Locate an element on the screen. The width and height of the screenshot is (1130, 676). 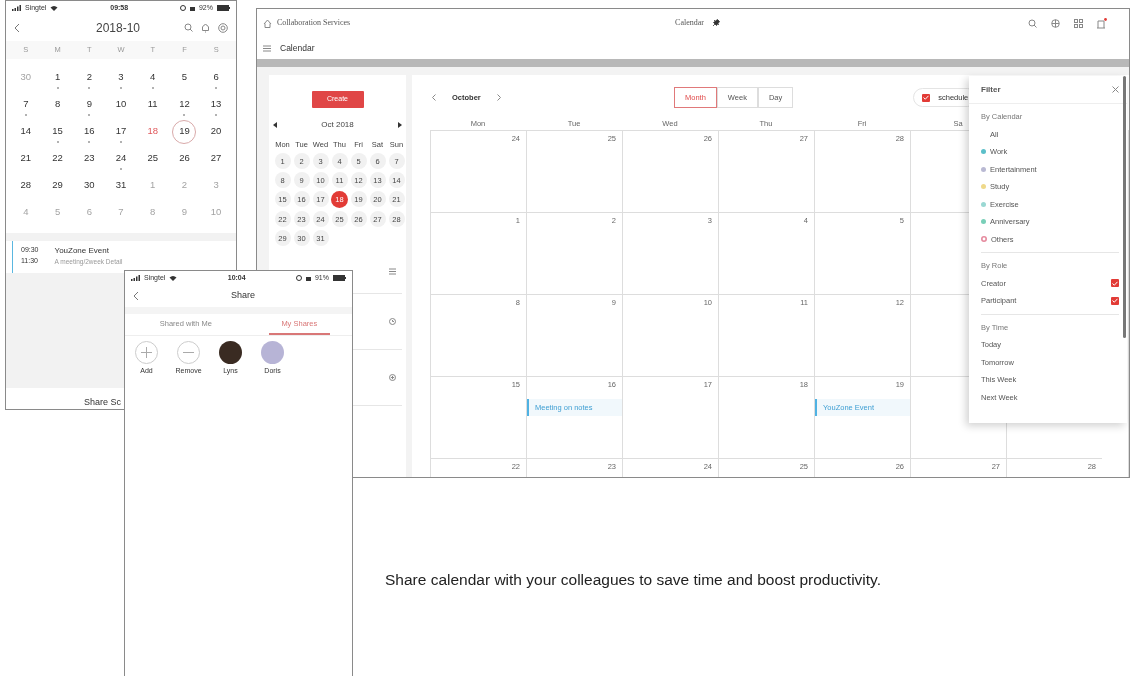
date-cell: 28 is located at coordinates (25, 185).